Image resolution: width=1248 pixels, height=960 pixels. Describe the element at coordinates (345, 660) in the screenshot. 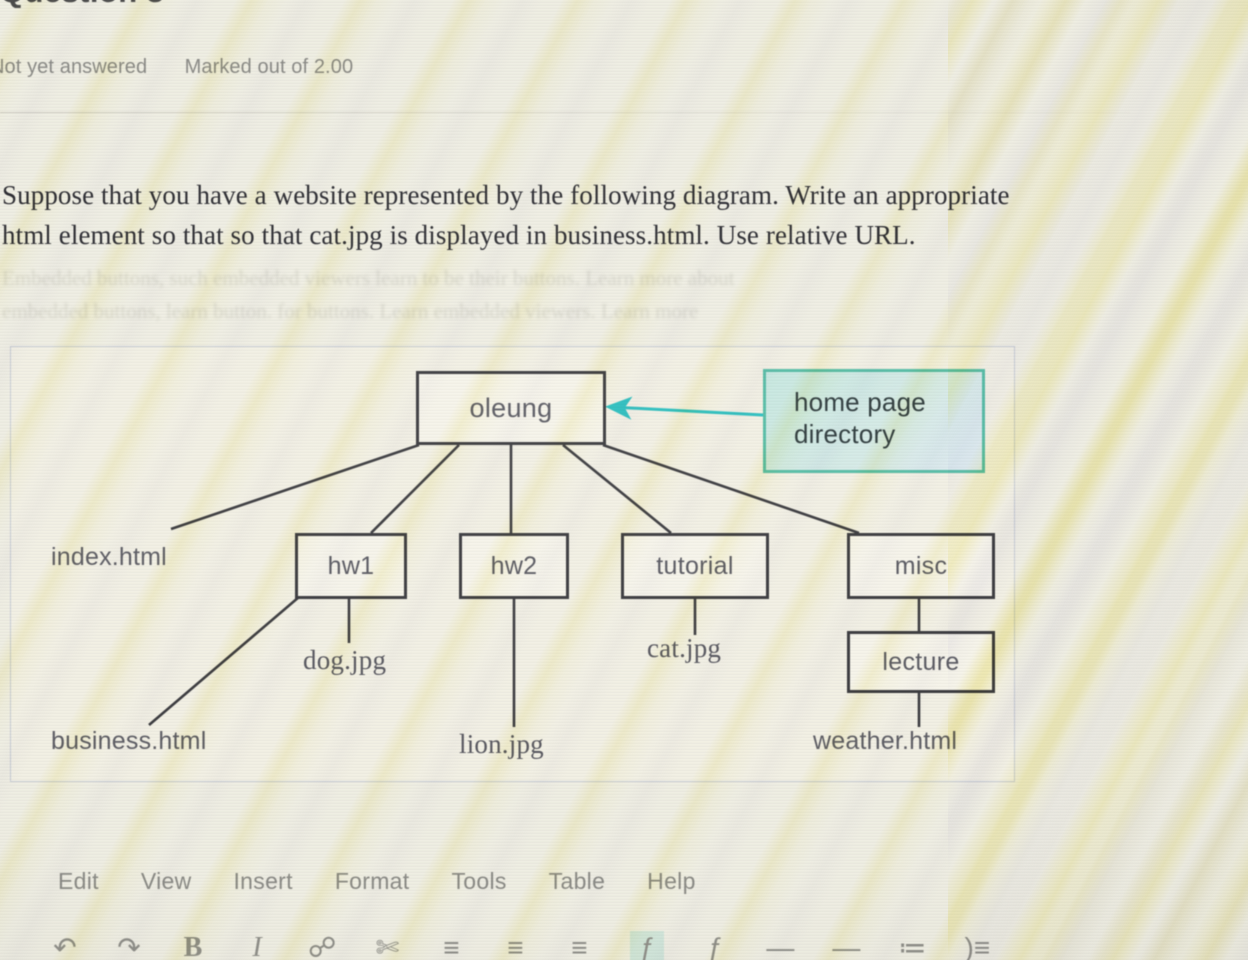

I see `diagram-file-dog-jpg: dog.jpg` at that location.